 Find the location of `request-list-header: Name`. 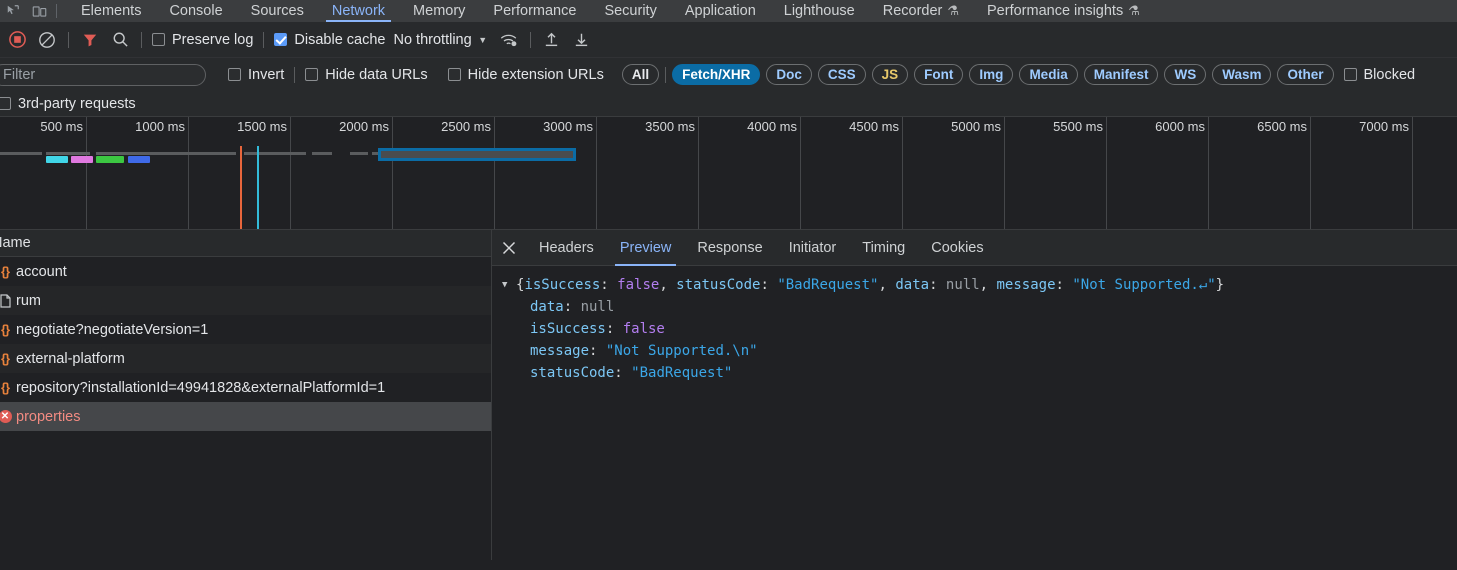

request-list-header: Name is located at coordinates (245, 243).